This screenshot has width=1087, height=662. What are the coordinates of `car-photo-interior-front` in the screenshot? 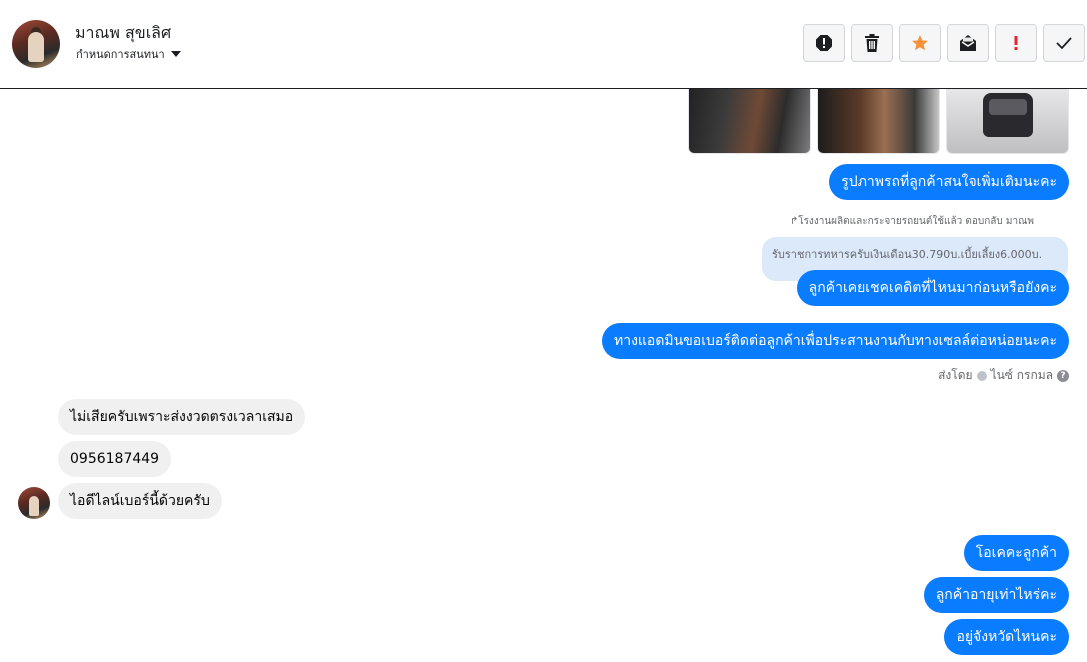 It's located at (749, 121).